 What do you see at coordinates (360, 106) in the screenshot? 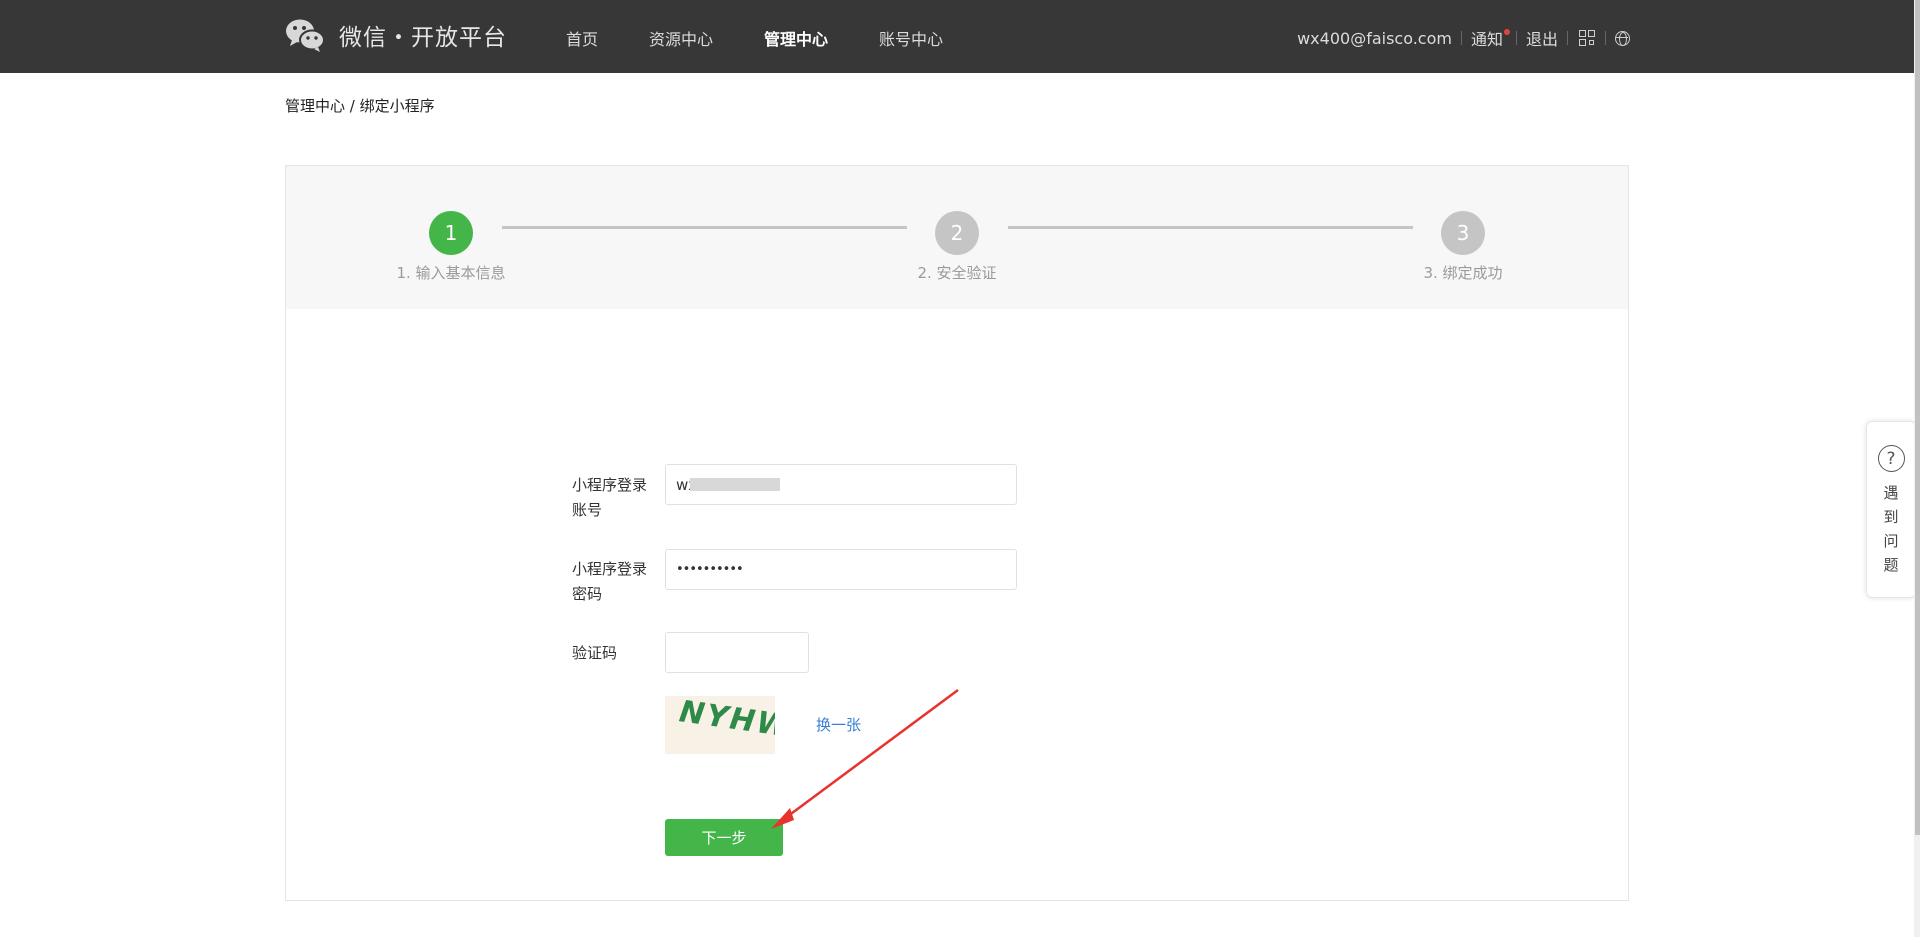
I see `breadcrumb: 管理中心 / 绑定小程序` at bounding box center [360, 106].